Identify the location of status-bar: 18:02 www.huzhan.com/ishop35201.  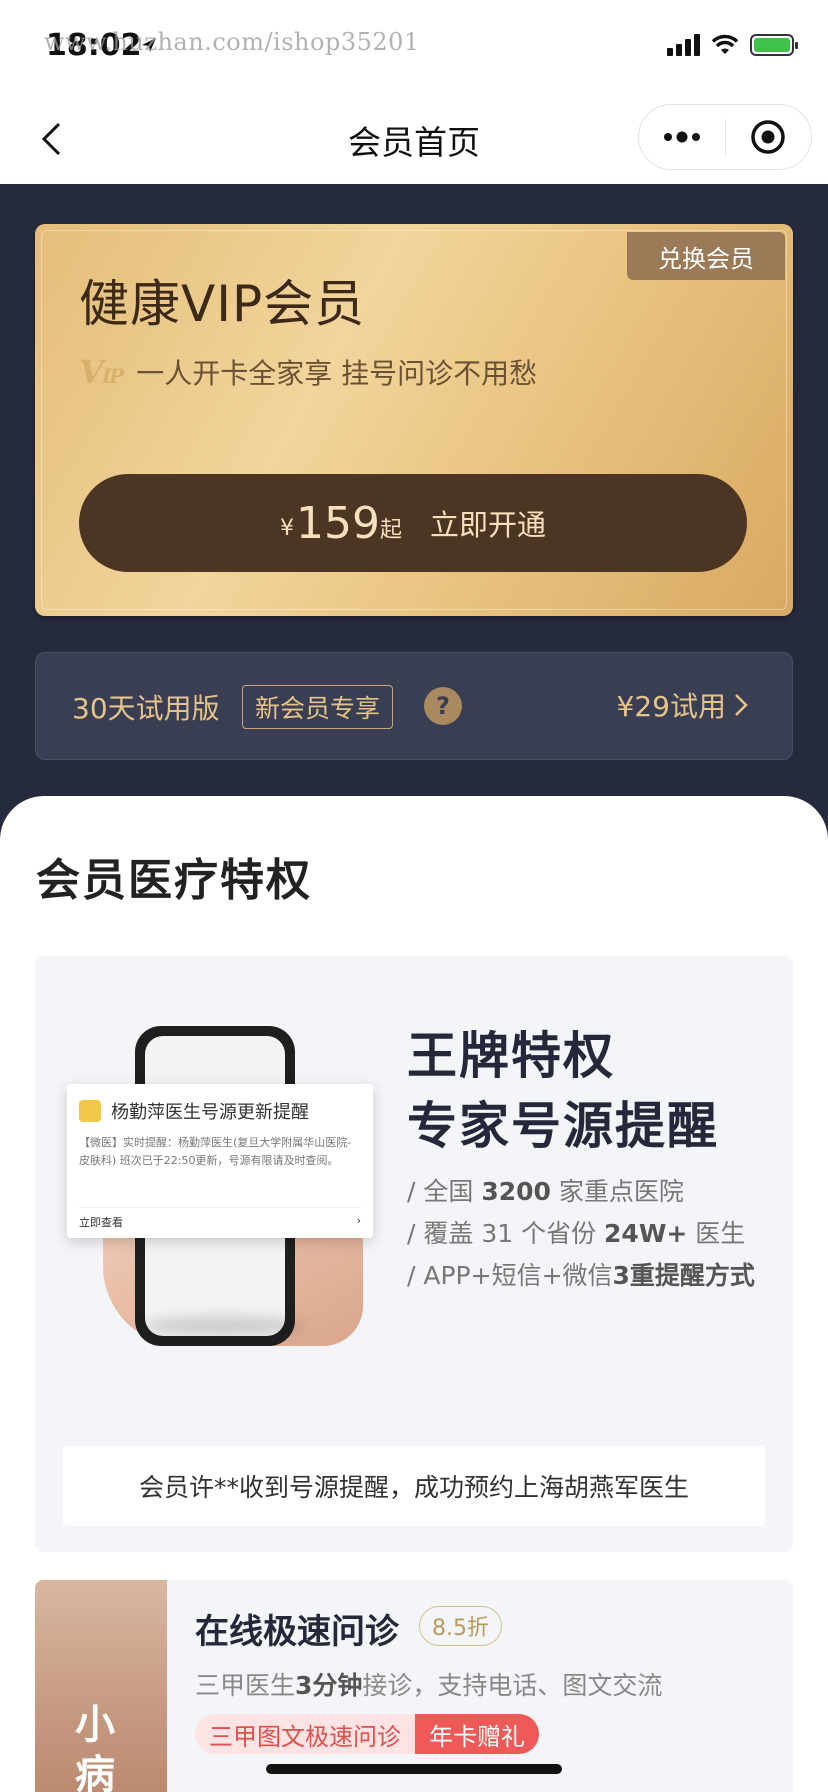
(414, 48).